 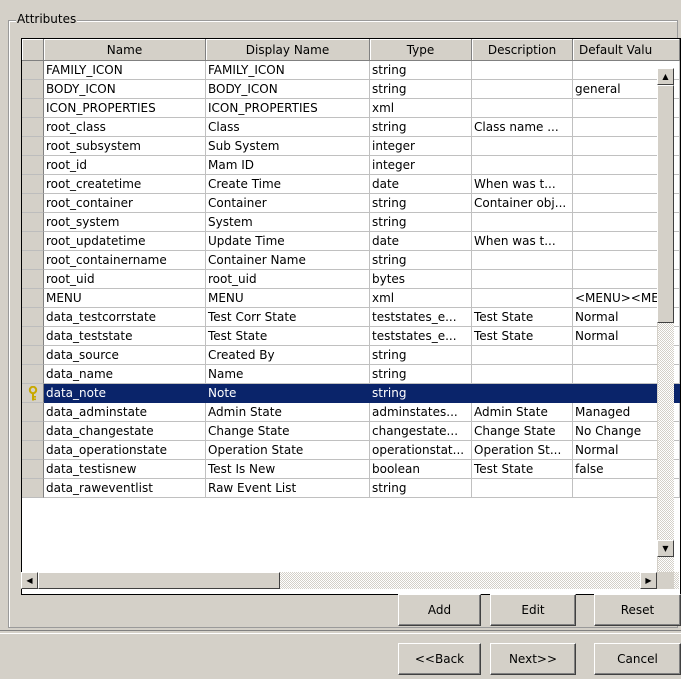 What do you see at coordinates (288, 89) in the screenshot?
I see `cell-display-name: BODY_ICON` at bounding box center [288, 89].